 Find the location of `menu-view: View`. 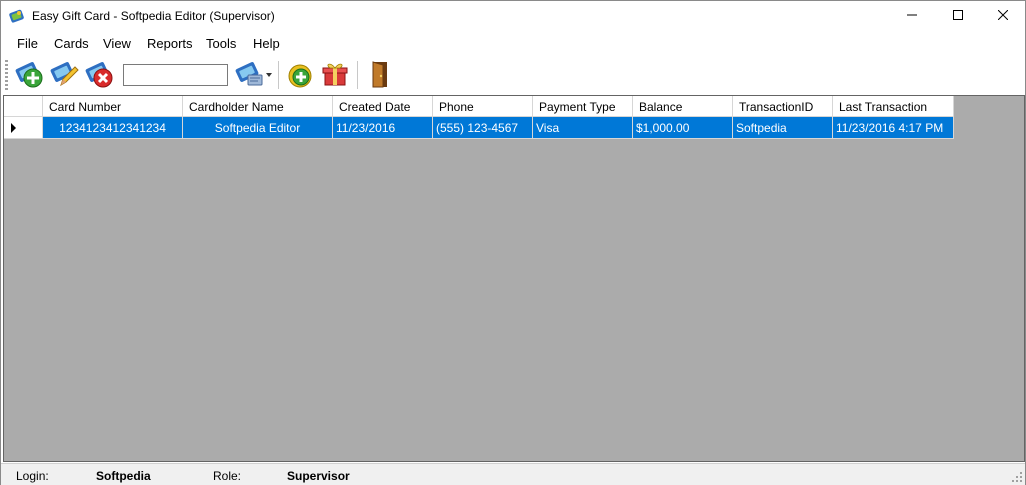

menu-view: View is located at coordinates (117, 43).